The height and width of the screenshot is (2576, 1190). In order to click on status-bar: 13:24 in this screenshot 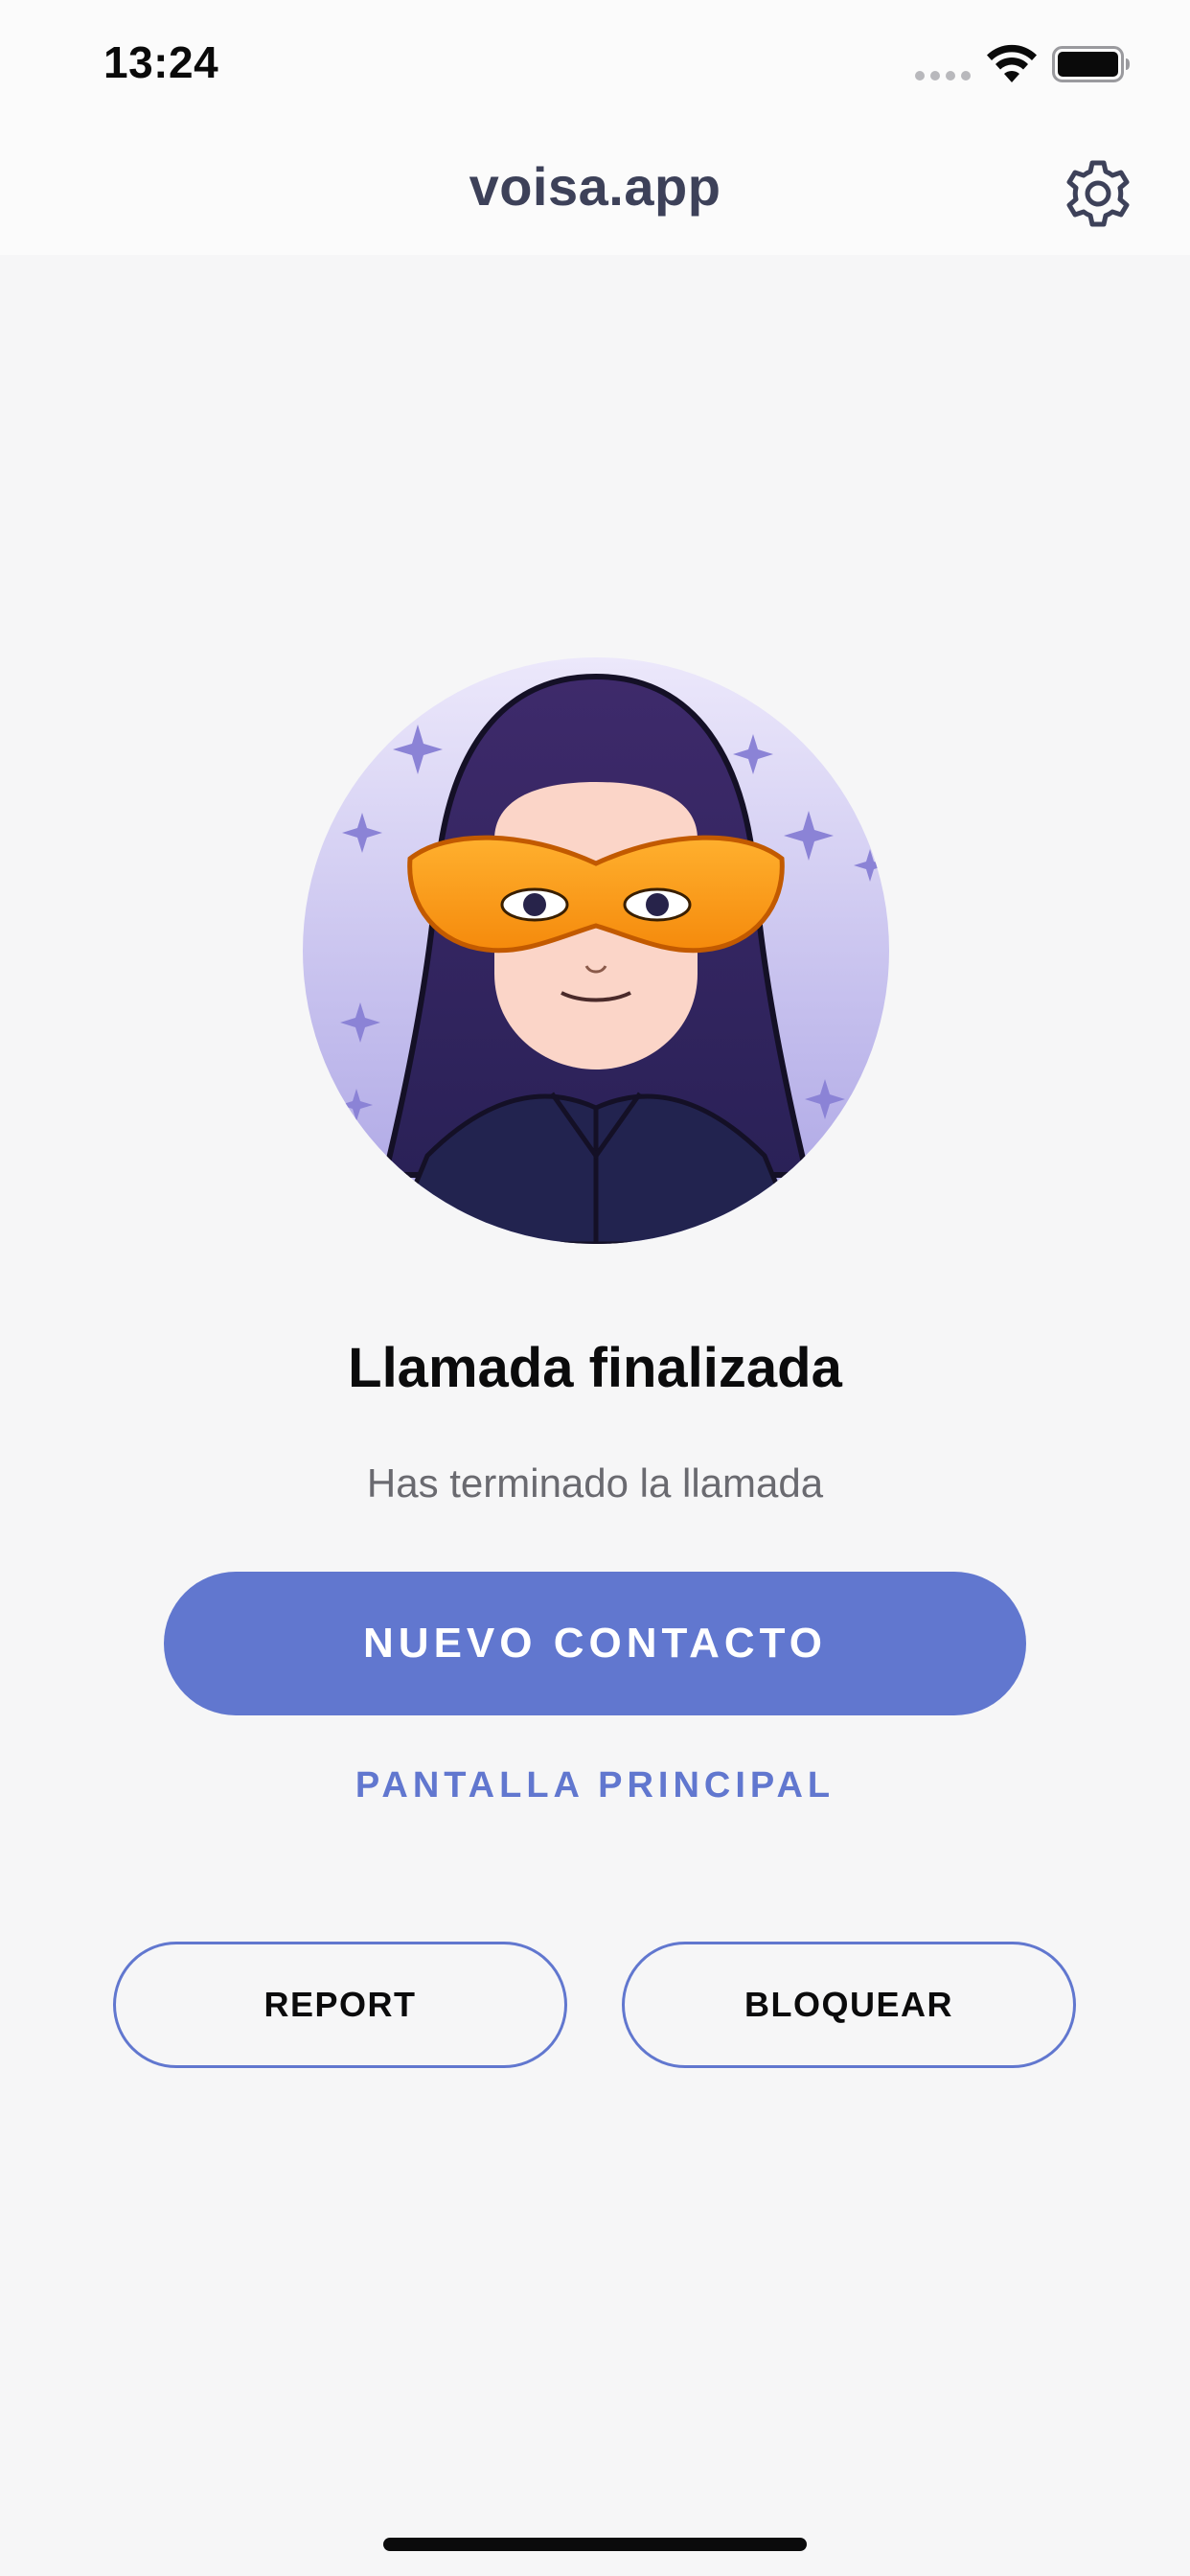, I will do `click(595, 67)`.